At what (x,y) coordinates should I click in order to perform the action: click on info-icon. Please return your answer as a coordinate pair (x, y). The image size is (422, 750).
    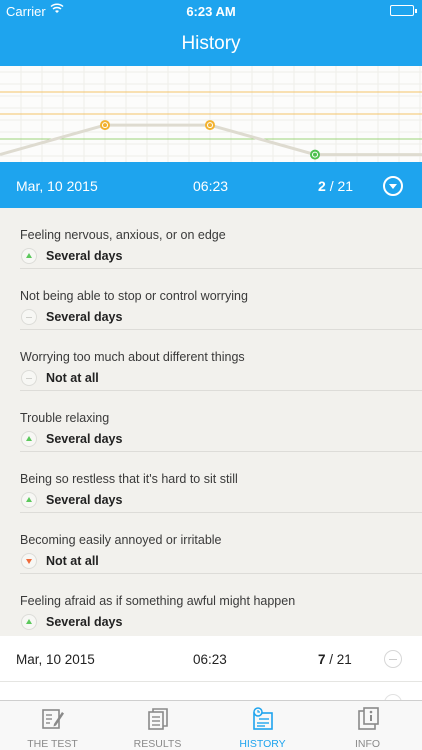
    Looking at the image, I should click on (368, 718).